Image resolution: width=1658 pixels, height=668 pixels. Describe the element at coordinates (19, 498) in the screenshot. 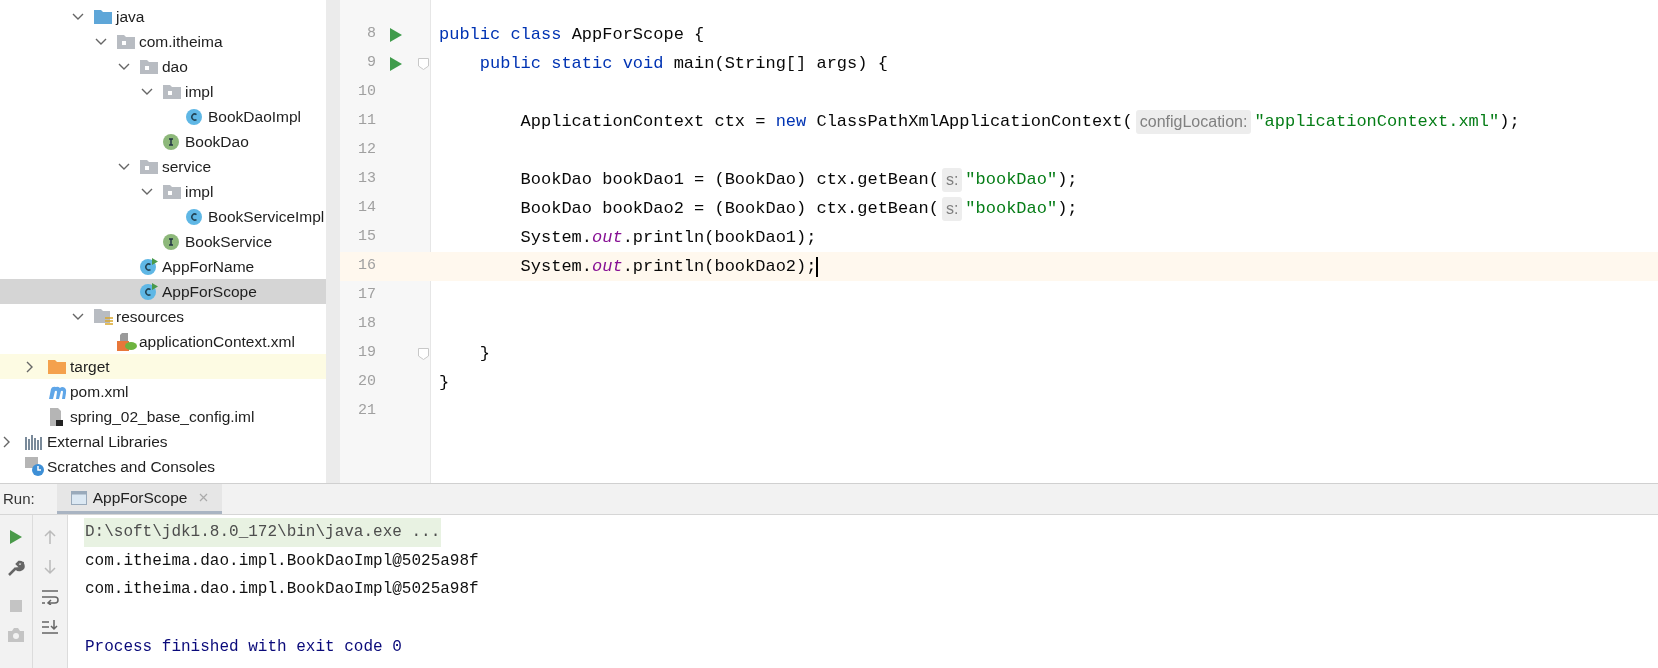

I see `panel-label: Run:` at that location.